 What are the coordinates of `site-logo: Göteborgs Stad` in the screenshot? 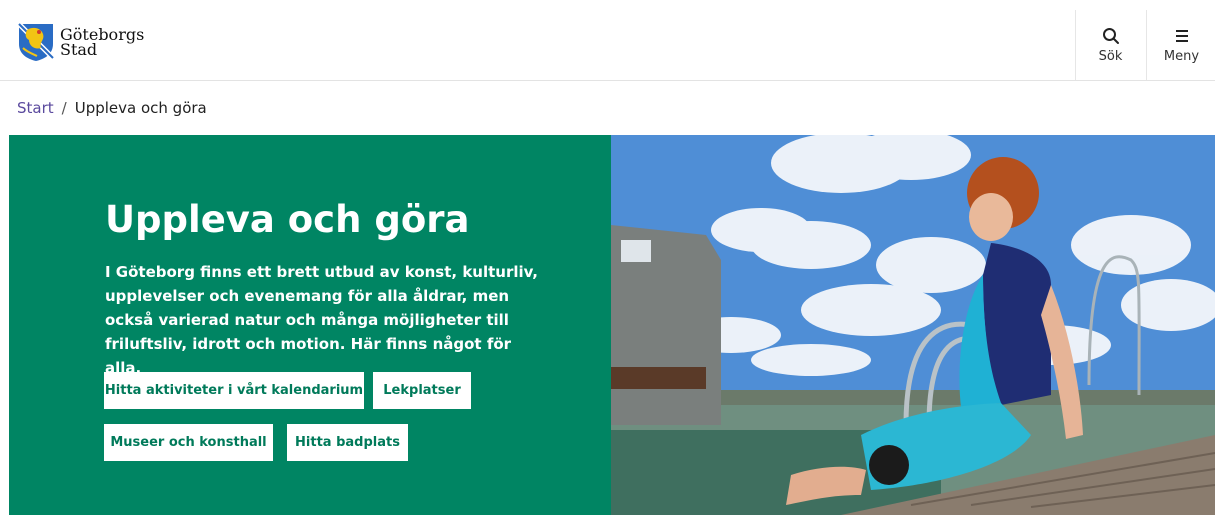 It's located at (80, 42).